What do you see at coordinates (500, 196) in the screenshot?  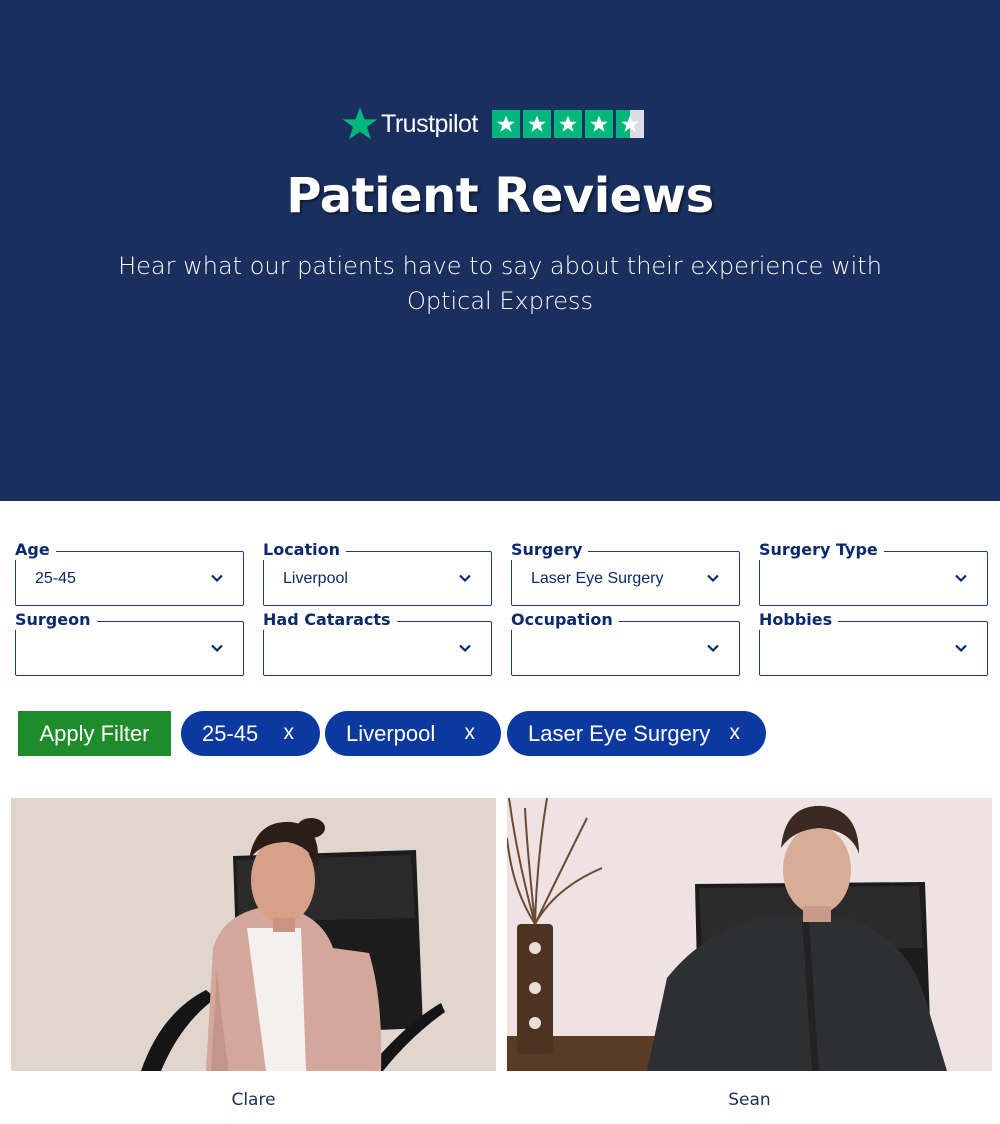 I see `page-title: Patient Reviews` at bounding box center [500, 196].